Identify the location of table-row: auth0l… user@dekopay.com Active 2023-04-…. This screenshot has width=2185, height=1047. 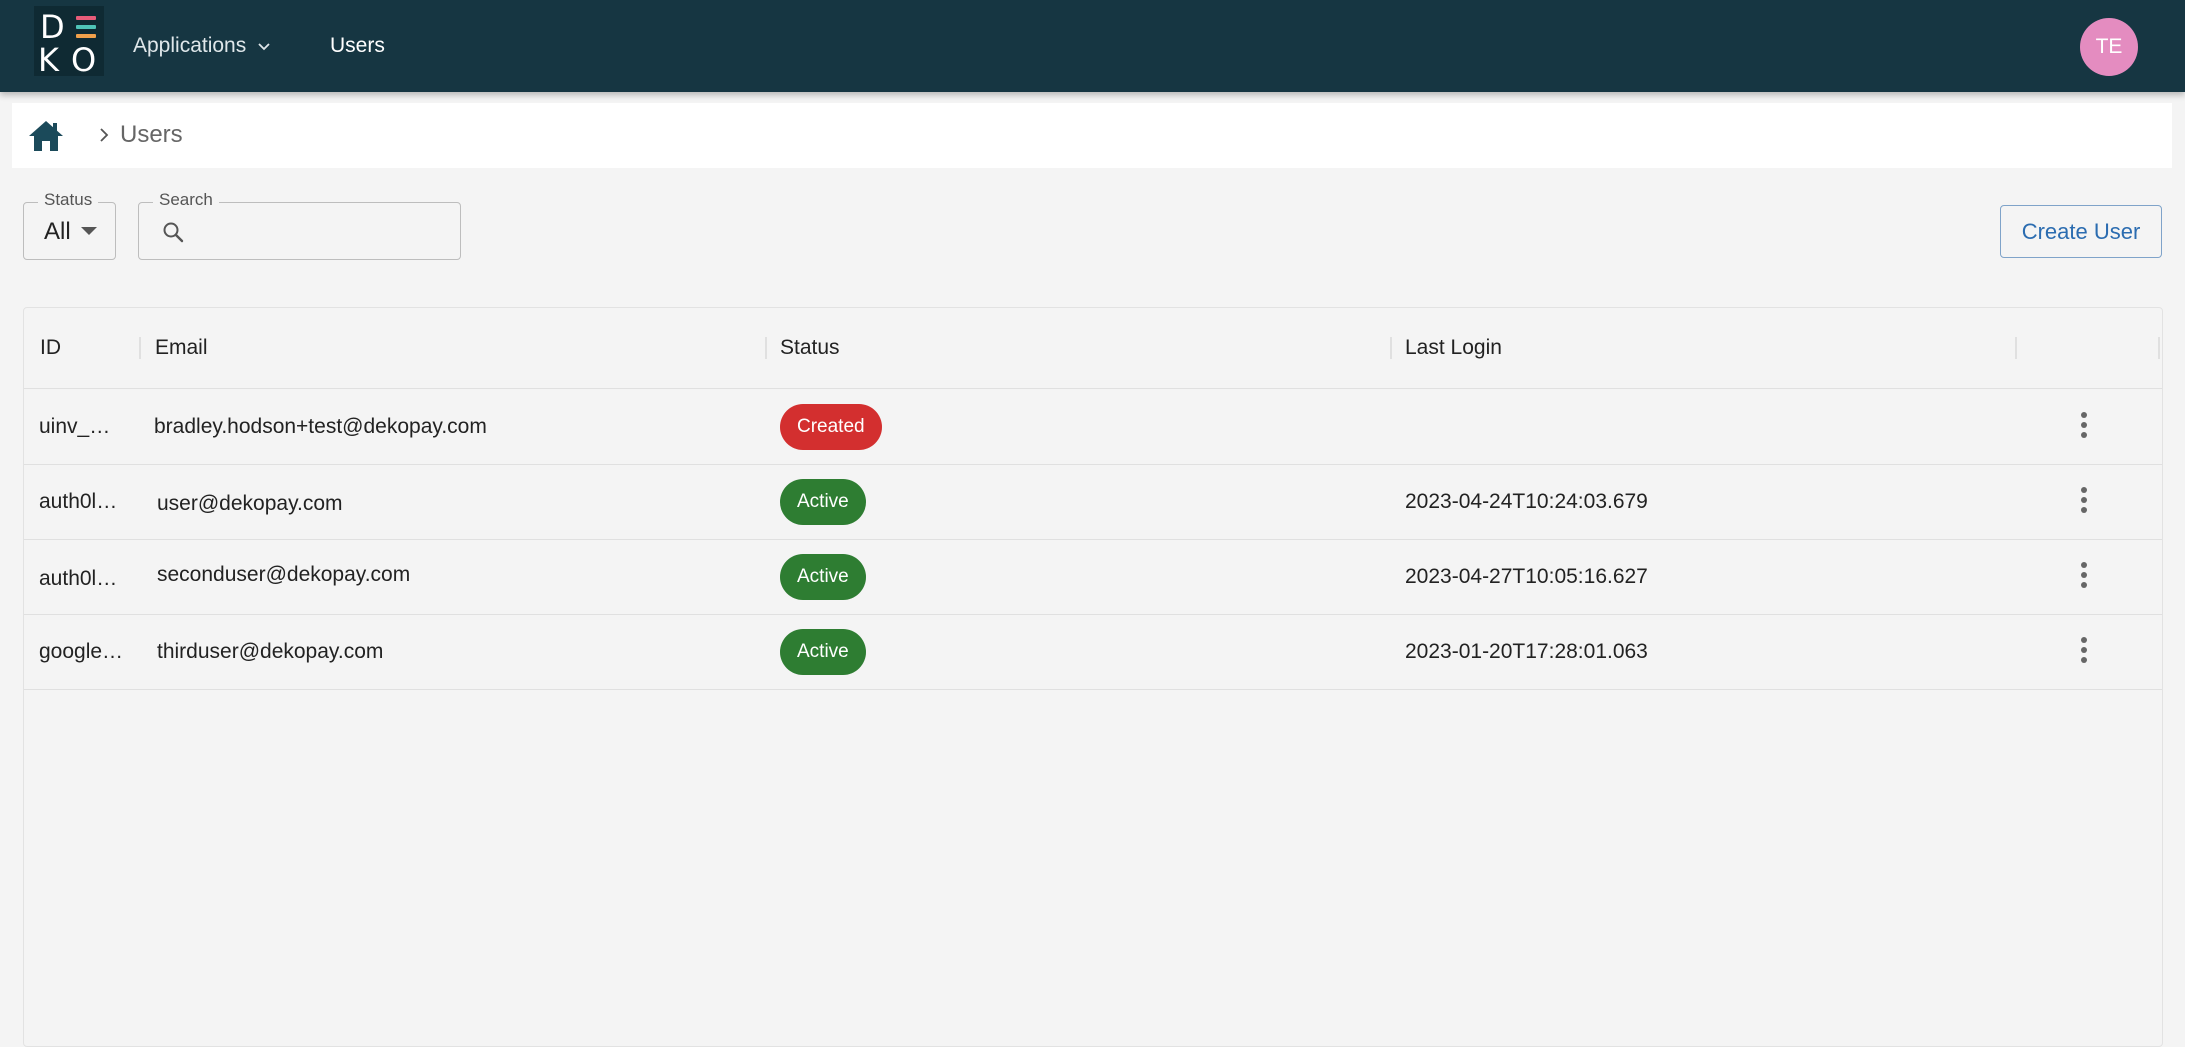
(1093, 502).